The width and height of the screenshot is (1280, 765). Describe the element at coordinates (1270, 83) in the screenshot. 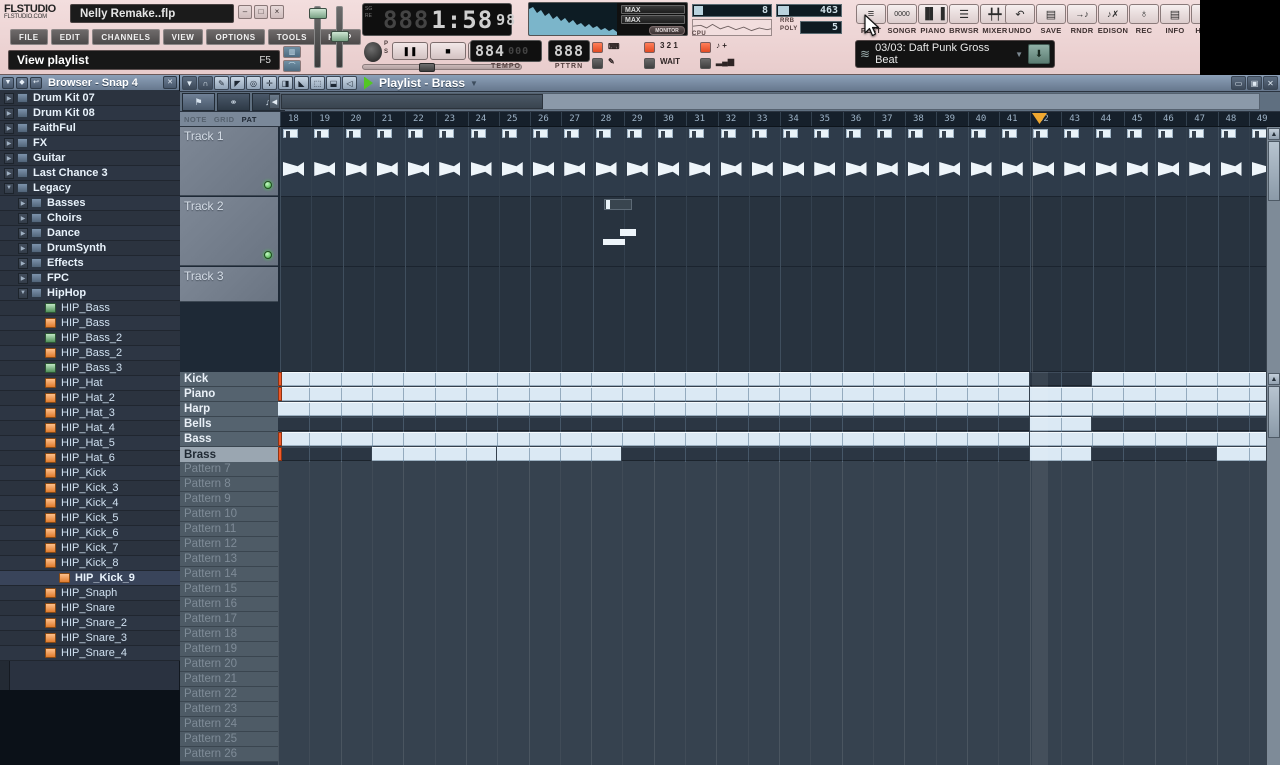

I see `playlist-close-icon: ✕` at that location.